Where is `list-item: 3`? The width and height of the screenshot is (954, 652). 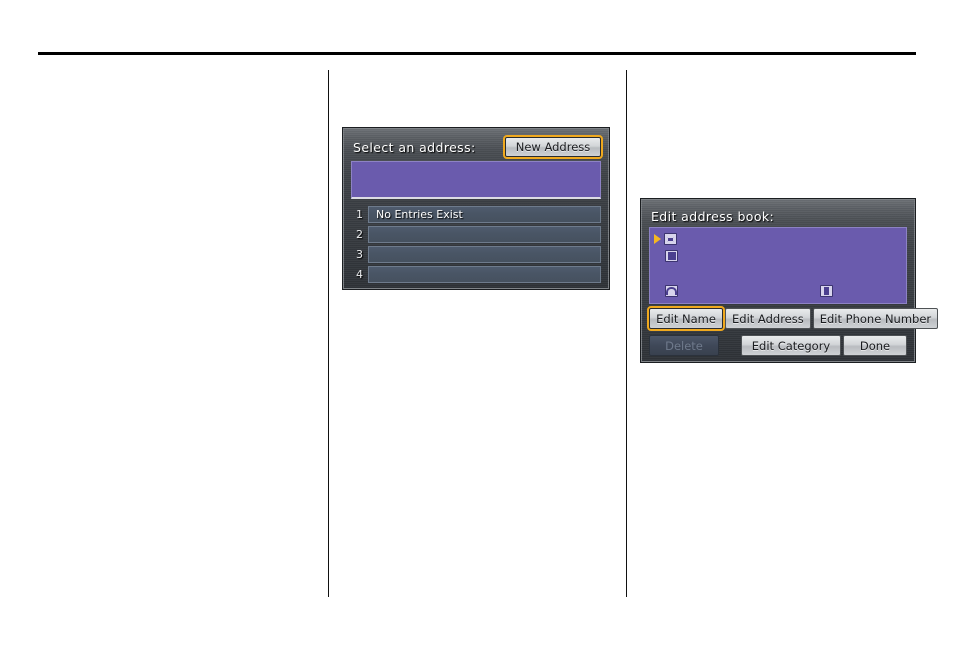 list-item: 3 is located at coordinates (476, 254).